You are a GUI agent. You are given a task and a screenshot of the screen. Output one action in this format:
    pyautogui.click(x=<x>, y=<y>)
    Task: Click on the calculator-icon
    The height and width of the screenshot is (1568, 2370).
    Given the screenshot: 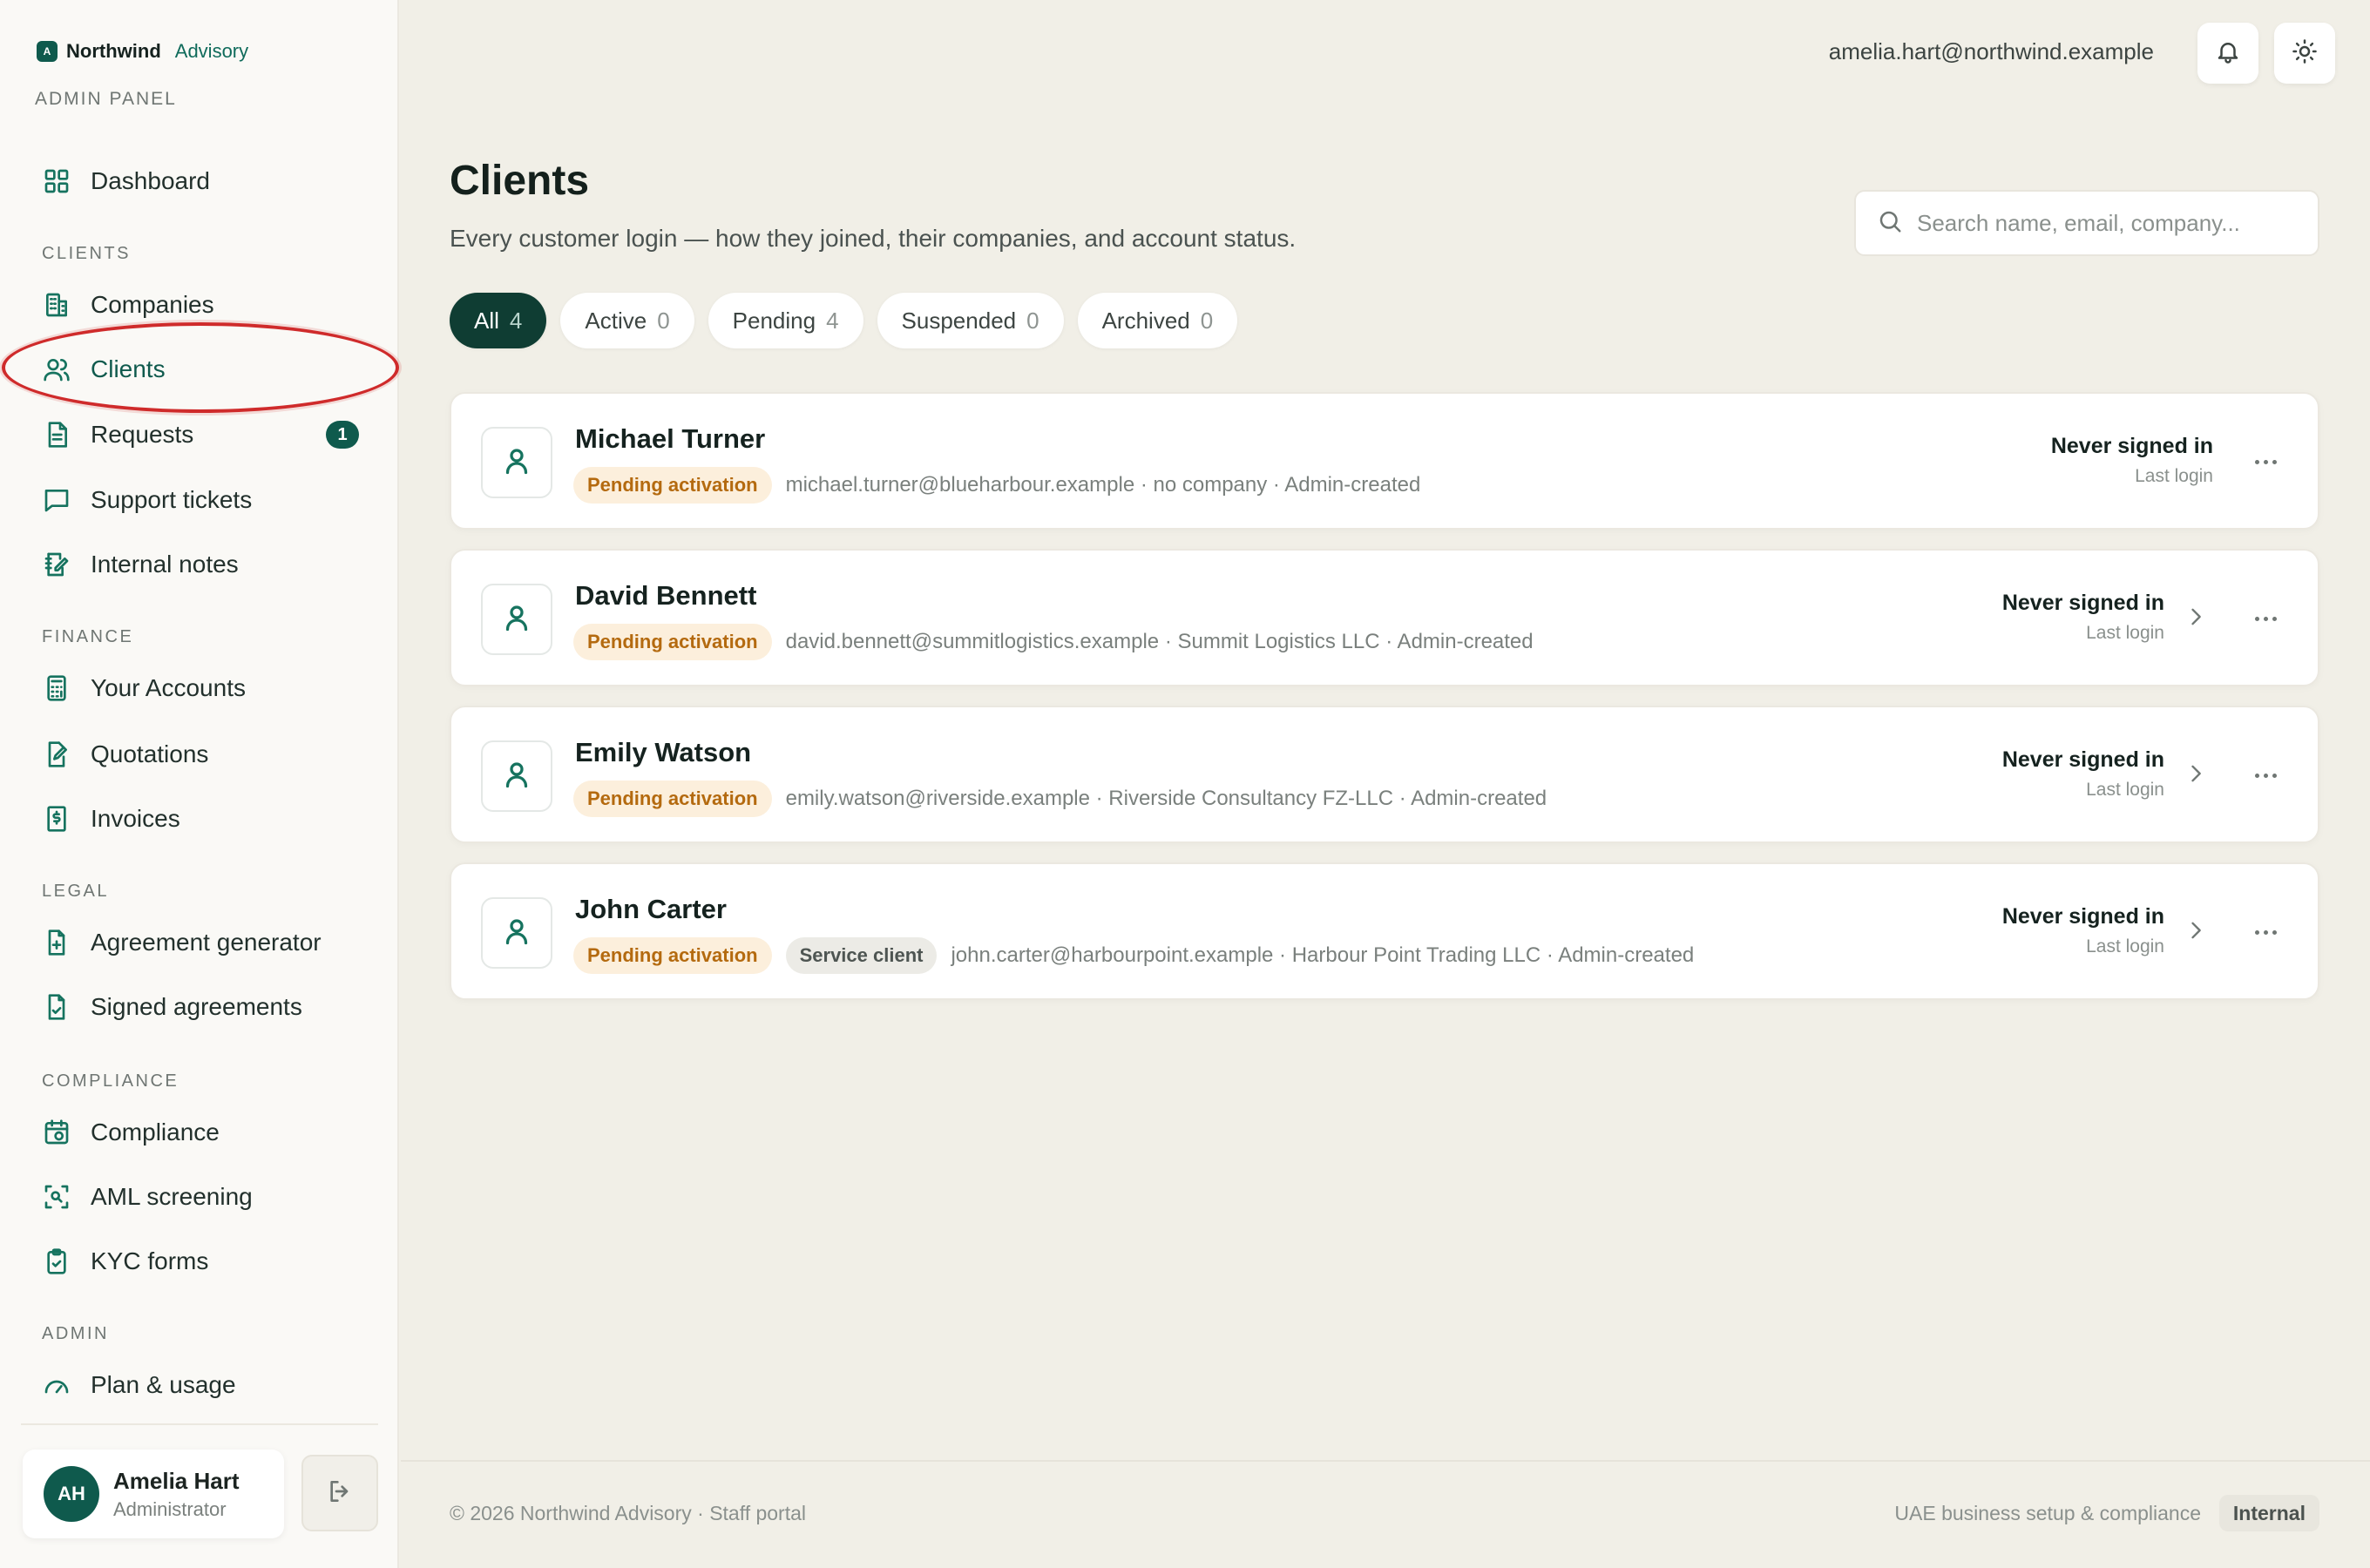 What is the action you would take?
    pyautogui.click(x=56, y=688)
    